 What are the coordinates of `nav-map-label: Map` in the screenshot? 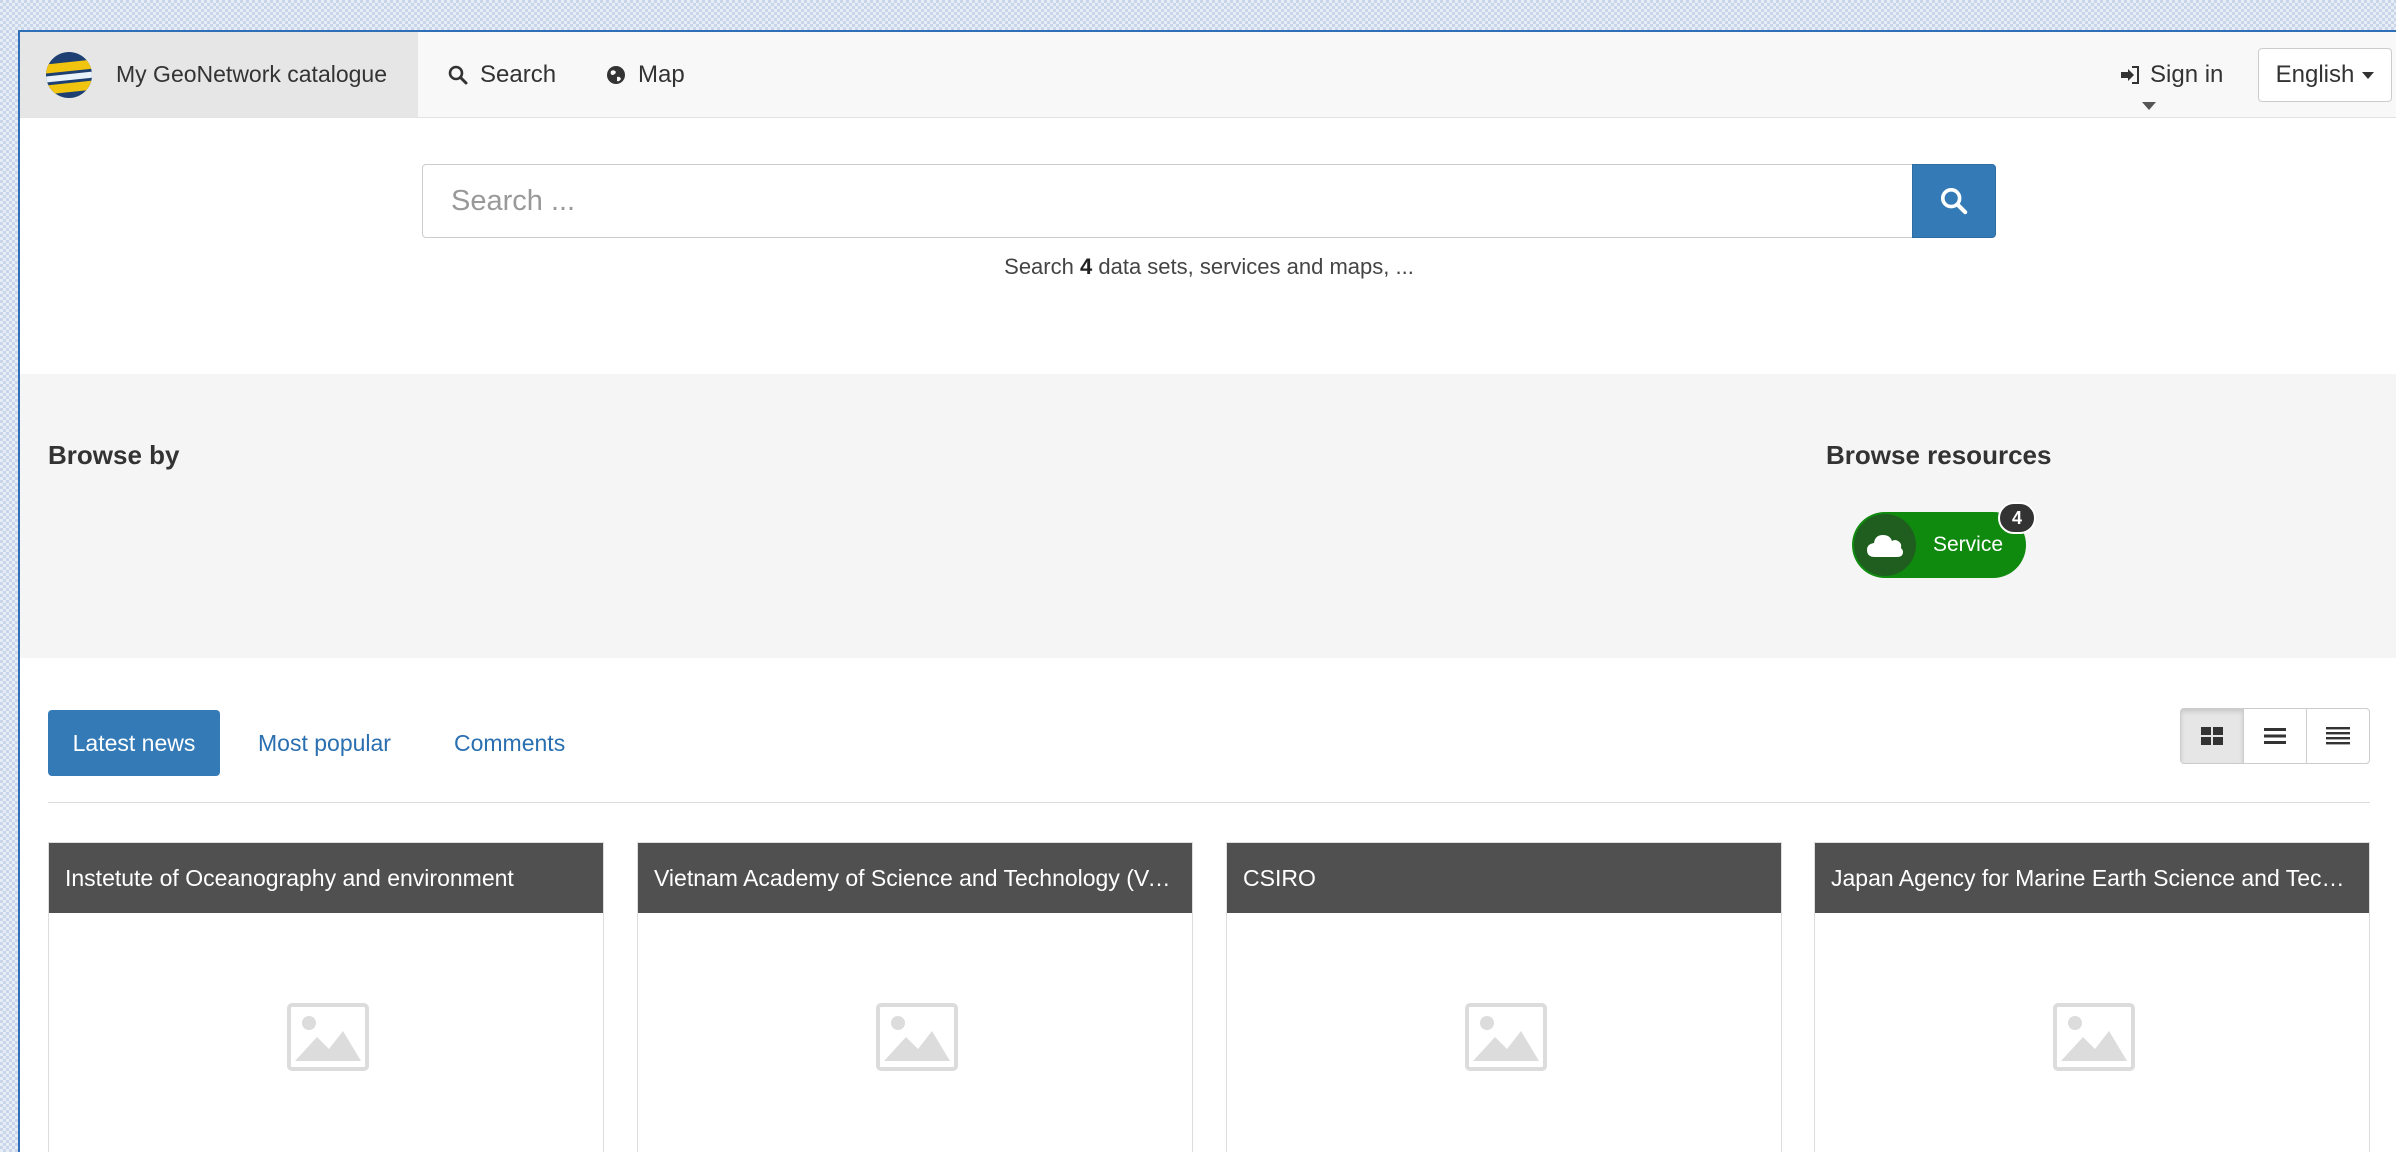 It's located at (661, 74).